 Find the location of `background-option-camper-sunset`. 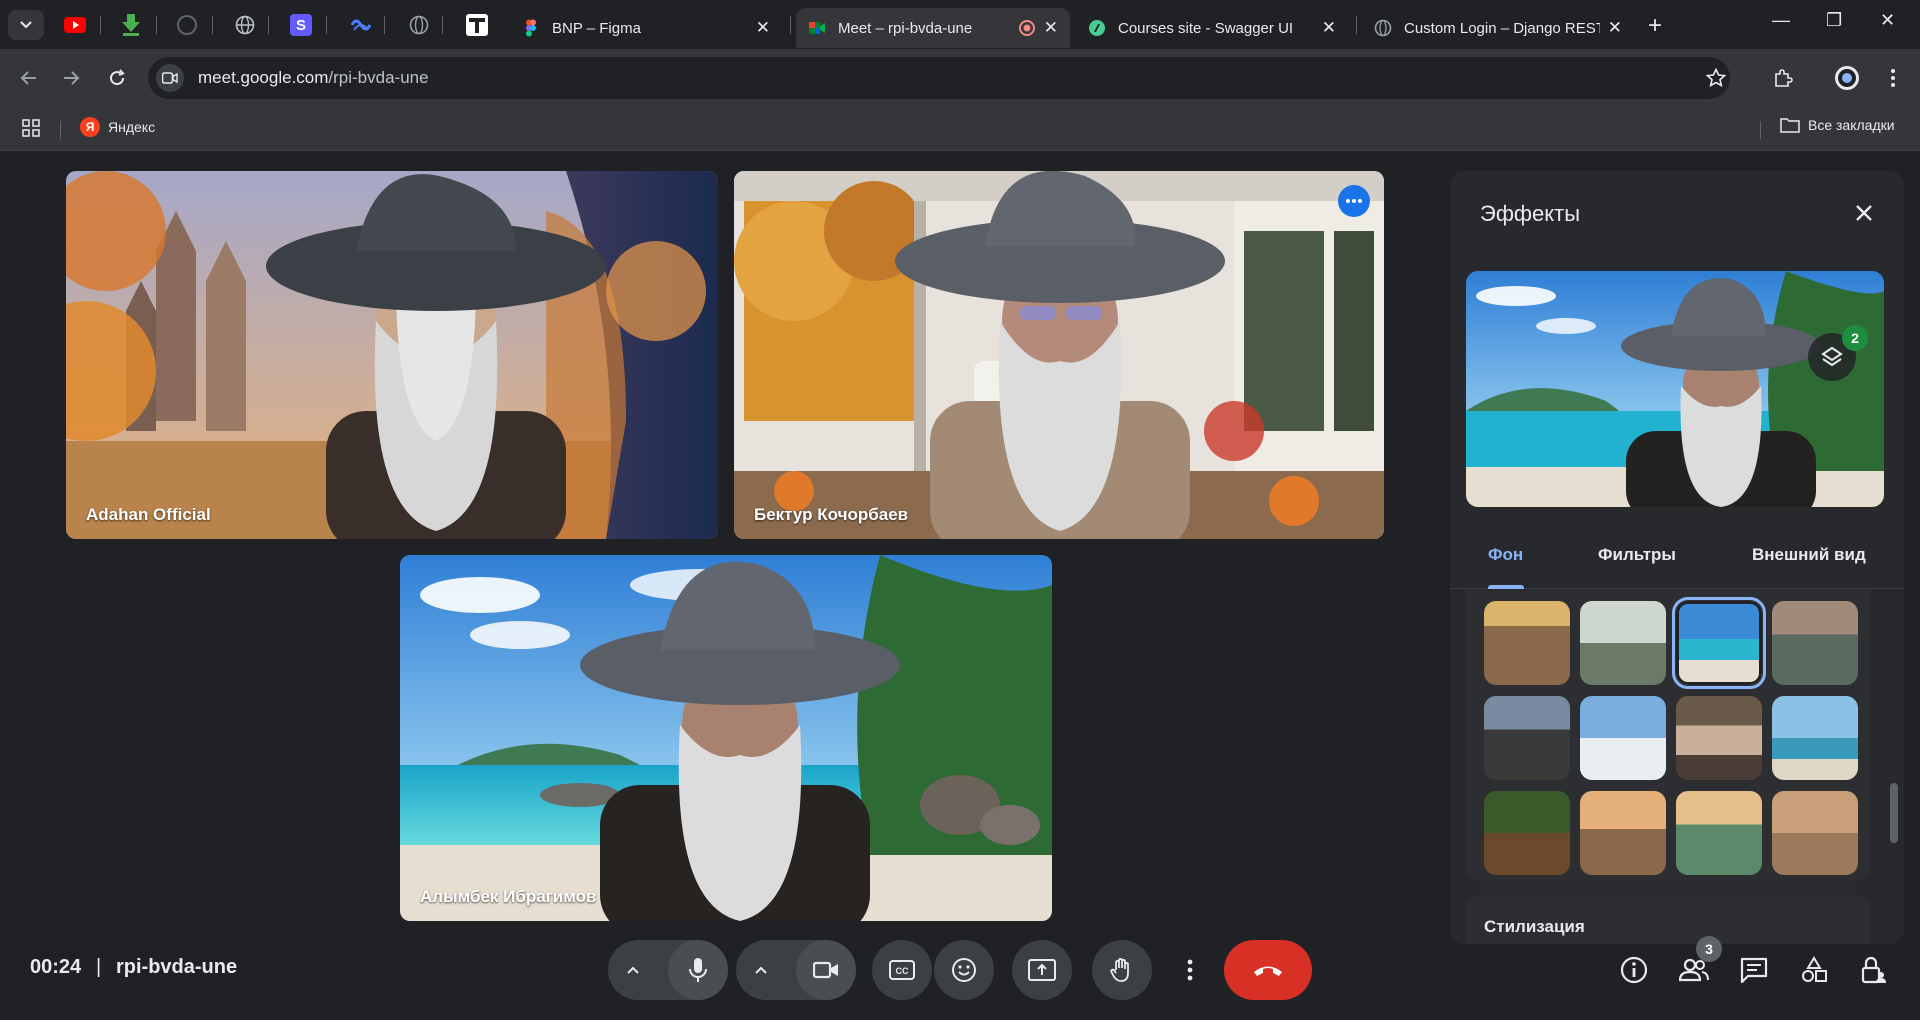

background-option-camper-sunset is located at coordinates (1623, 833).